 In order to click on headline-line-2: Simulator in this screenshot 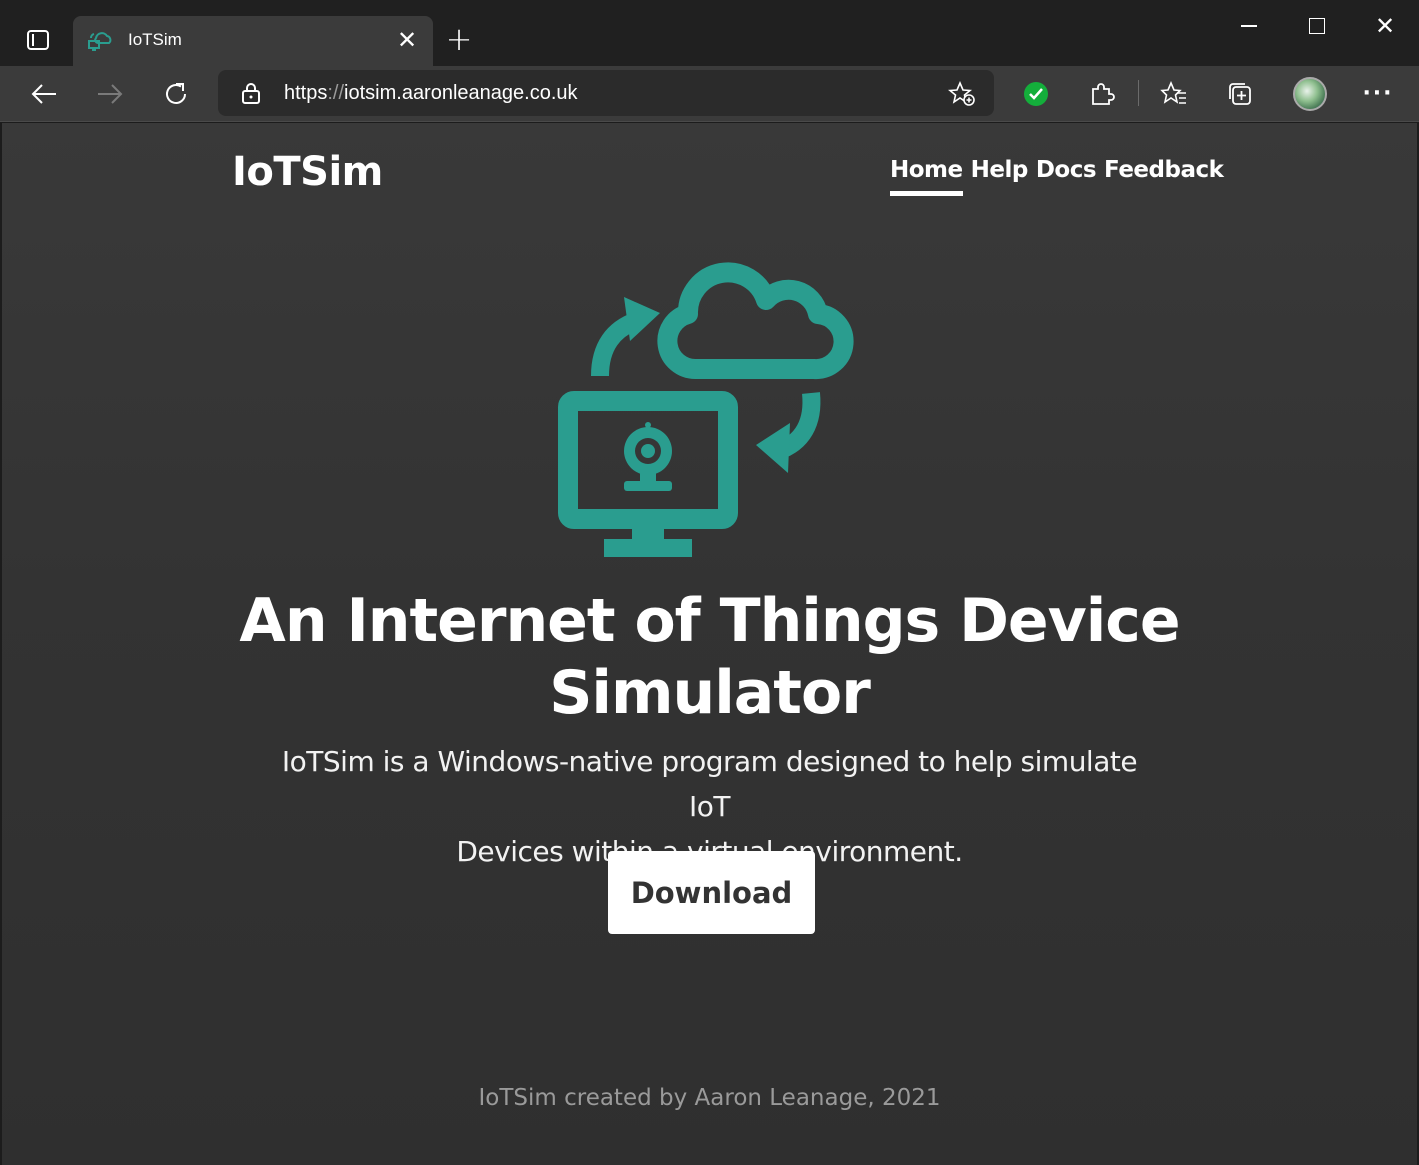, I will do `click(710, 693)`.